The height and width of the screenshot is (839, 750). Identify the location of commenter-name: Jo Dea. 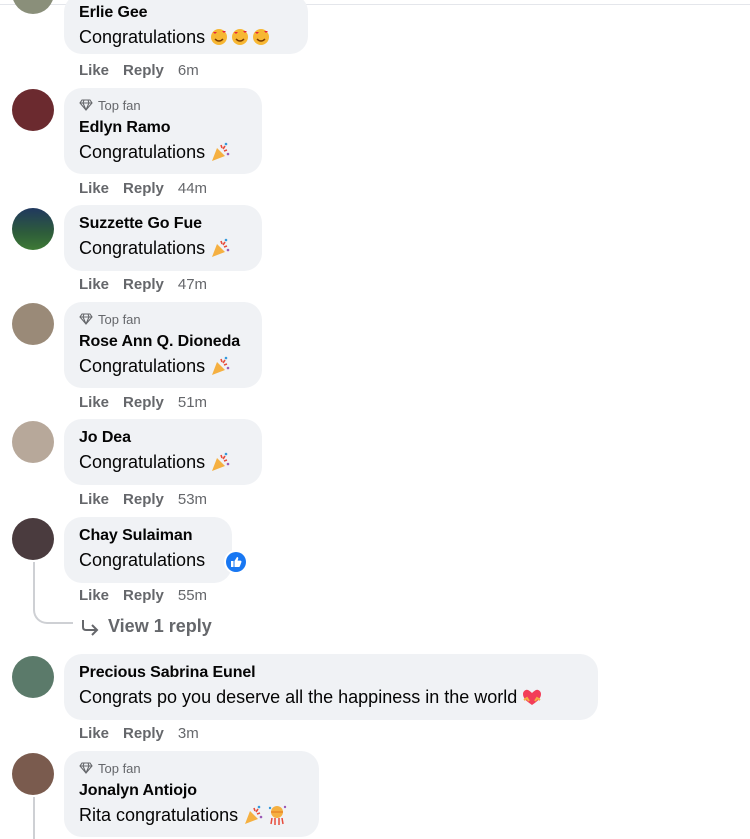
(163, 438).